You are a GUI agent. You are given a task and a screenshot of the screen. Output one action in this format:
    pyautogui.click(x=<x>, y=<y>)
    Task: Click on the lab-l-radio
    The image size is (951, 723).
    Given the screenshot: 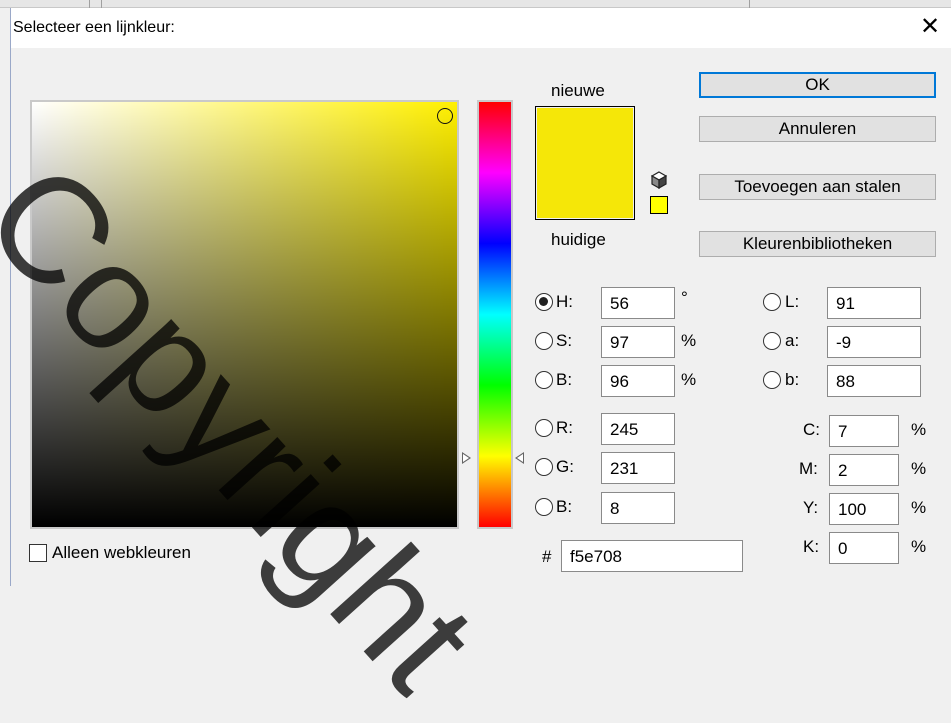 What is the action you would take?
    pyautogui.click(x=772, y=302)
    